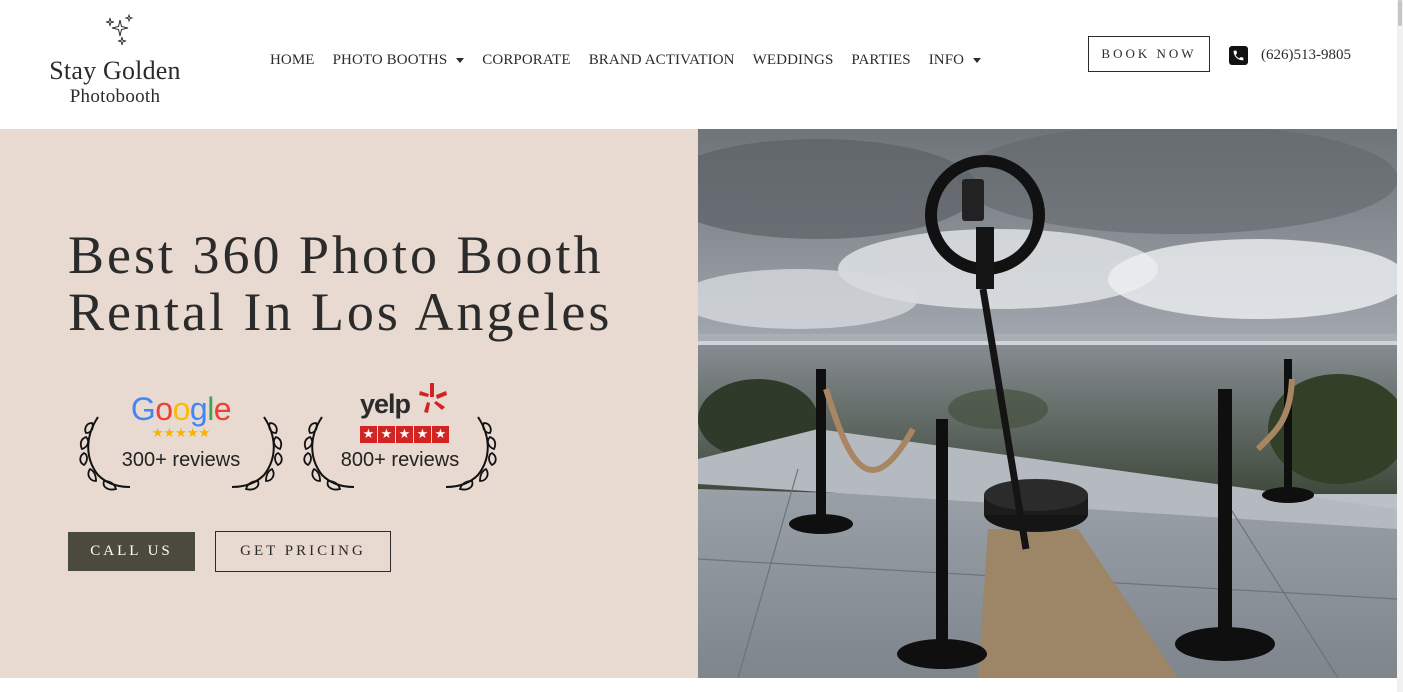  Describe the element at coordinates (405, 434) in the screenshot. I see `yelp-stars-rating: ★ ★ ★ ★ ★` at that location.